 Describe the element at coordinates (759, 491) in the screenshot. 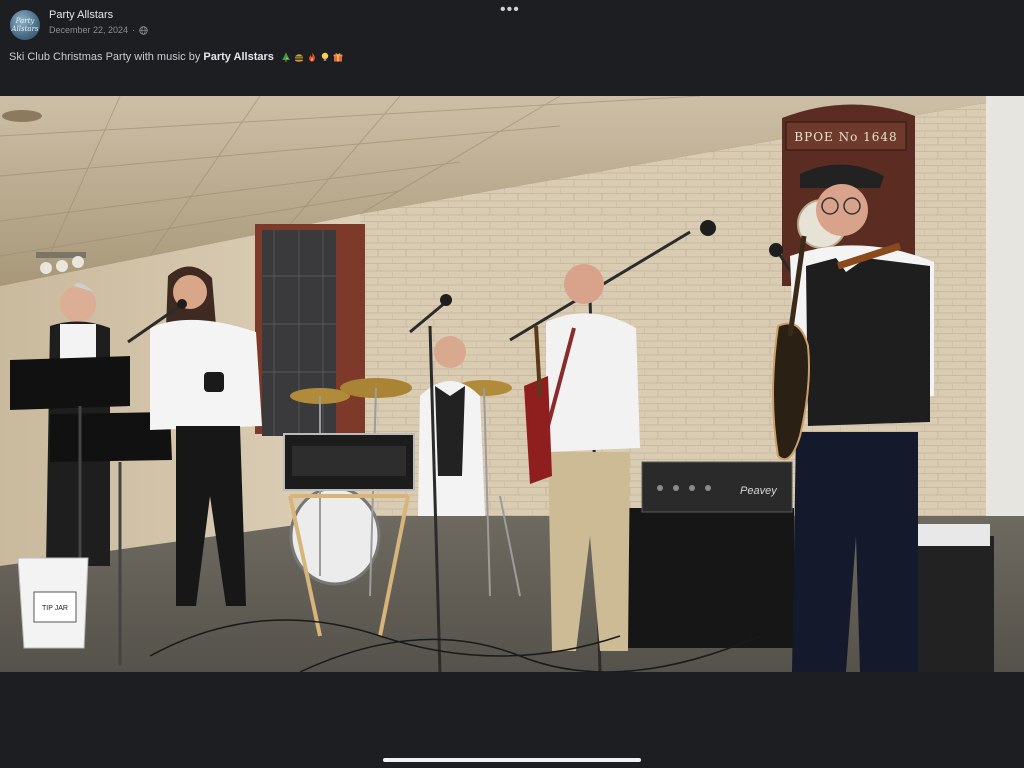

I see `amp-brand-label: Peavey` at that location.